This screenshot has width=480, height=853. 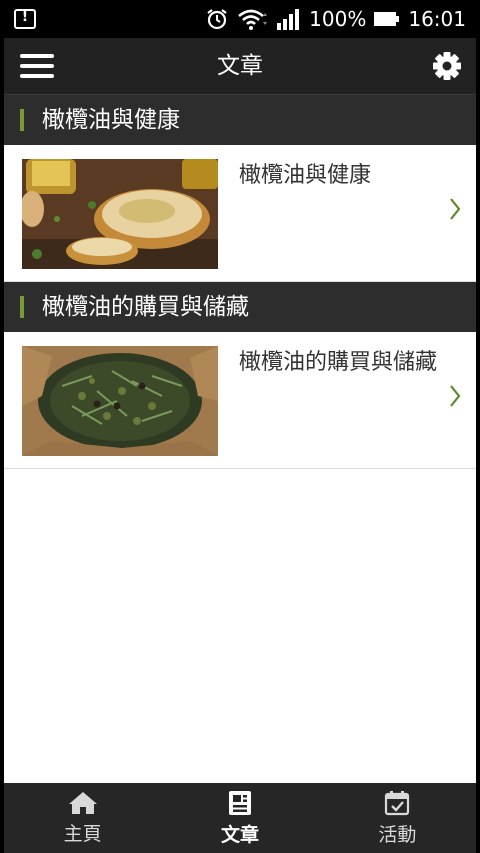 I want to click on wifi-icon, so click(x=253, y=19).